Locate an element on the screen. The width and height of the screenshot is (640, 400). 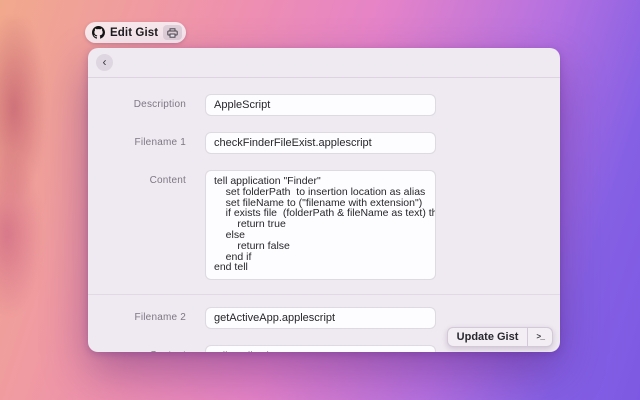
badge-label: Edit Gist is located at coordinates (134, 32).